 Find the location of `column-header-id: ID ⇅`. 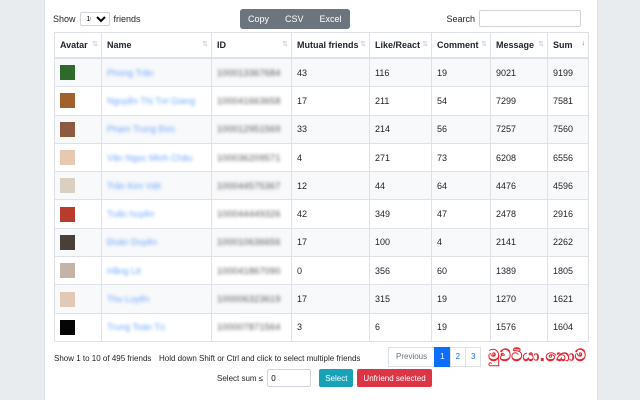

column-header-id: ID ⇅ is located at coordinates (251, 45).